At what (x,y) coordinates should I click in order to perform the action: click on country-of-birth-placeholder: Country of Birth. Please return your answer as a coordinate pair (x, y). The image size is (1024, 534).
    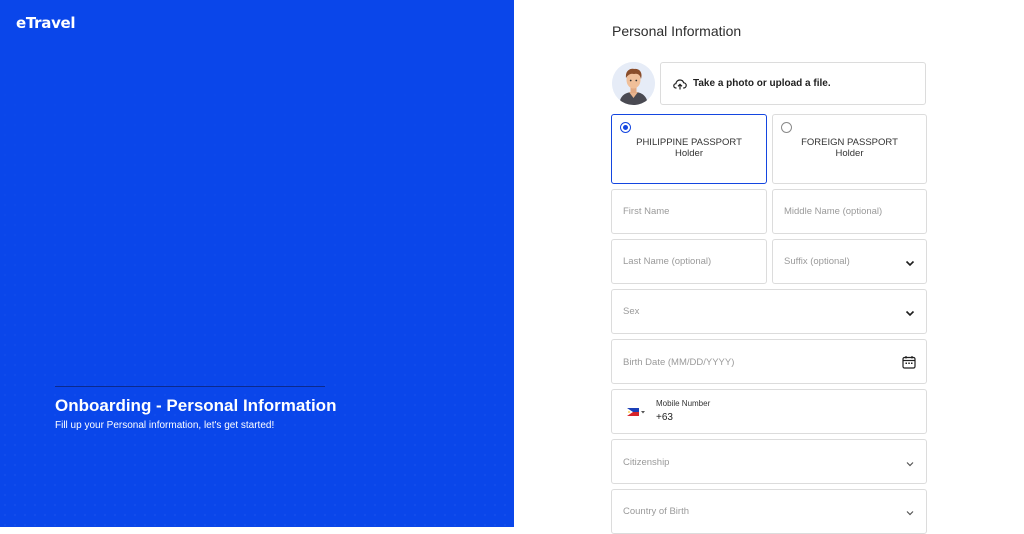
    Looking at the image, I should click on (656, 511).